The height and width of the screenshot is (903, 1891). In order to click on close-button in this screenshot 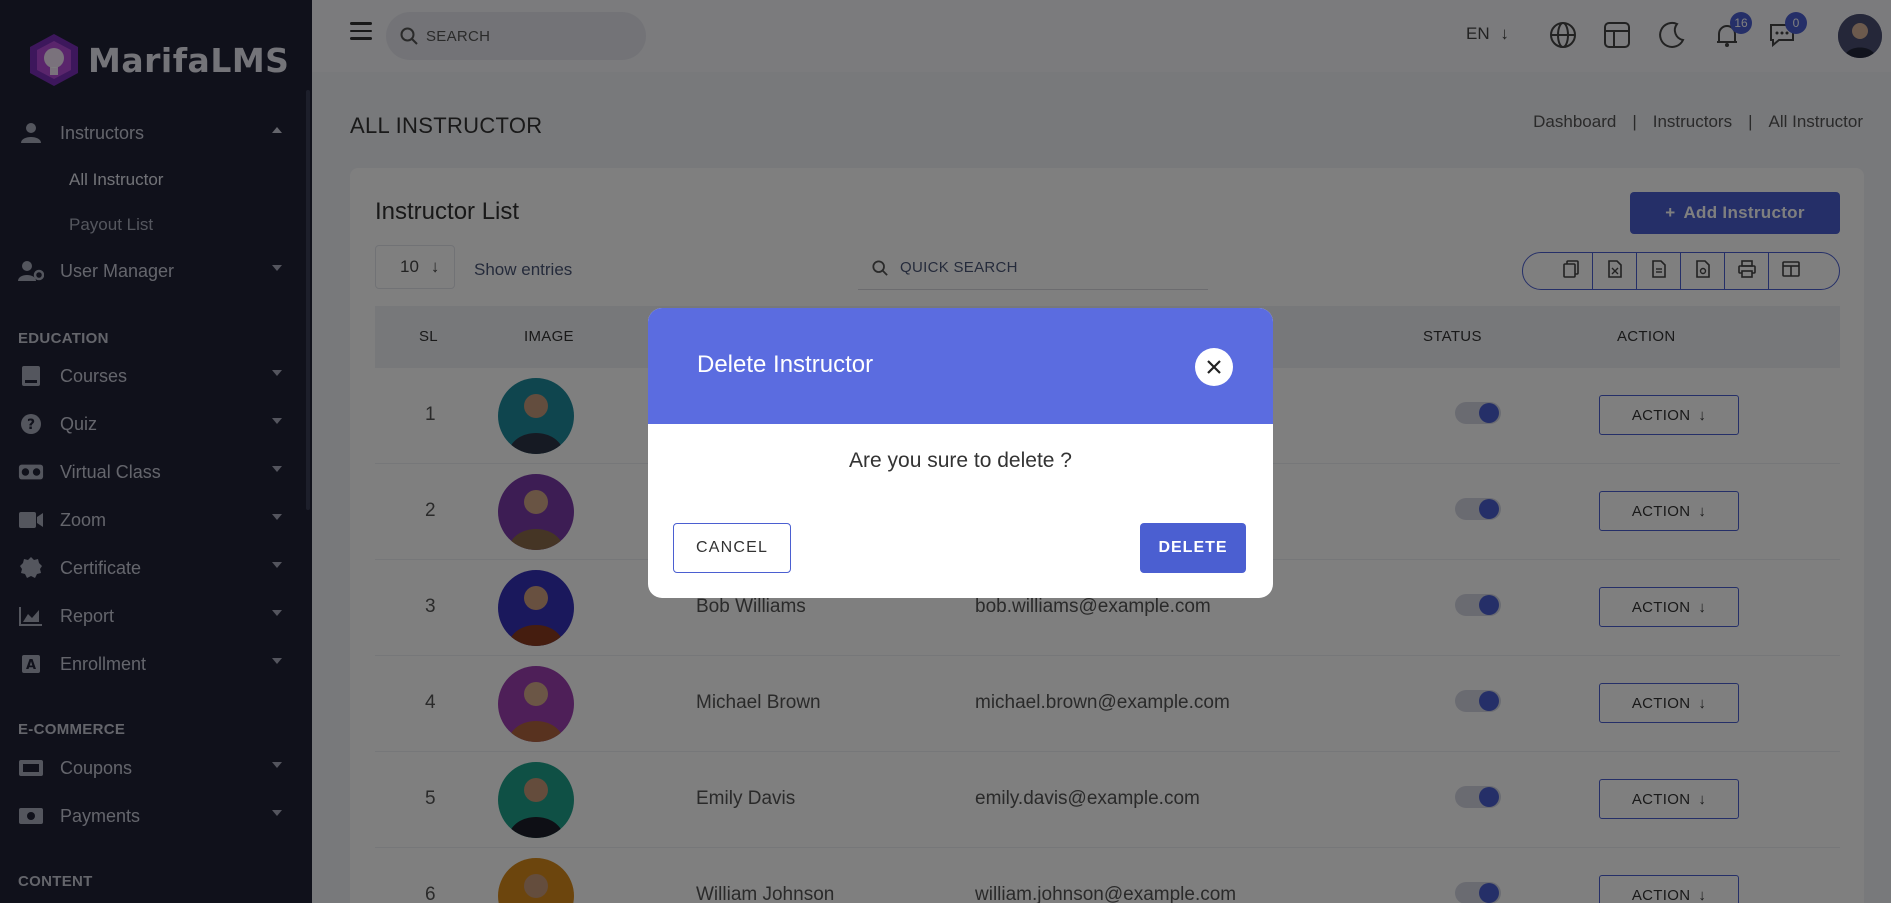, I will do `click(1214, 367)`.